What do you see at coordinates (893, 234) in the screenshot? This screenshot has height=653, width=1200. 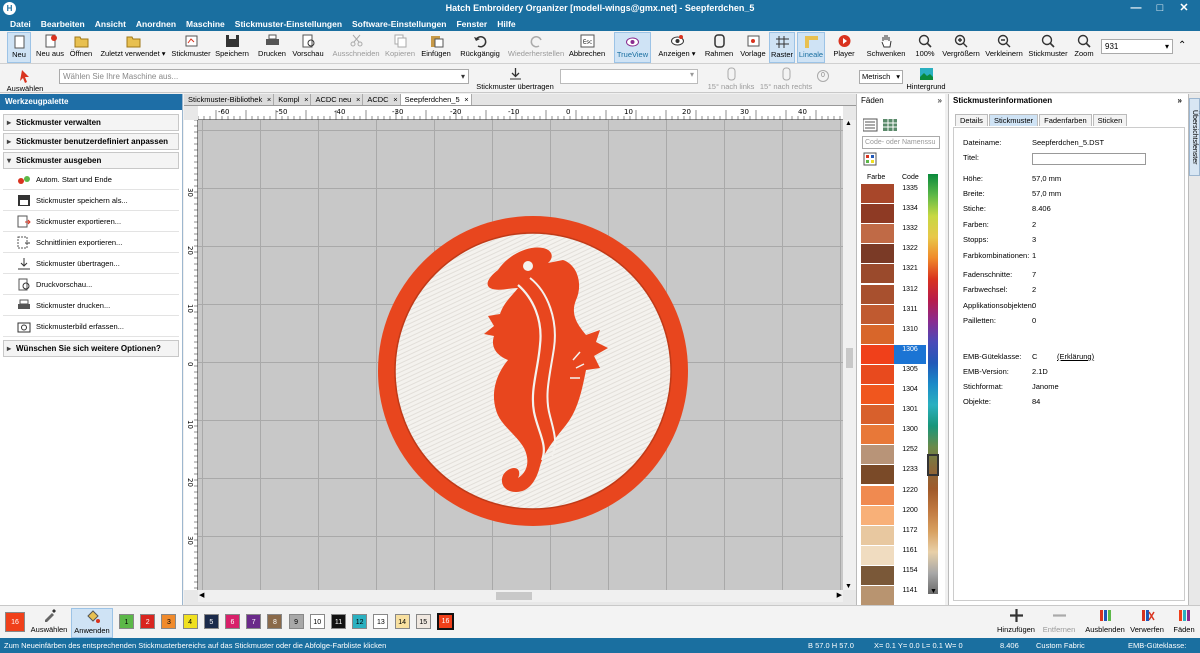 I see `thread-row: 1332` at bounding box center [893, 234].